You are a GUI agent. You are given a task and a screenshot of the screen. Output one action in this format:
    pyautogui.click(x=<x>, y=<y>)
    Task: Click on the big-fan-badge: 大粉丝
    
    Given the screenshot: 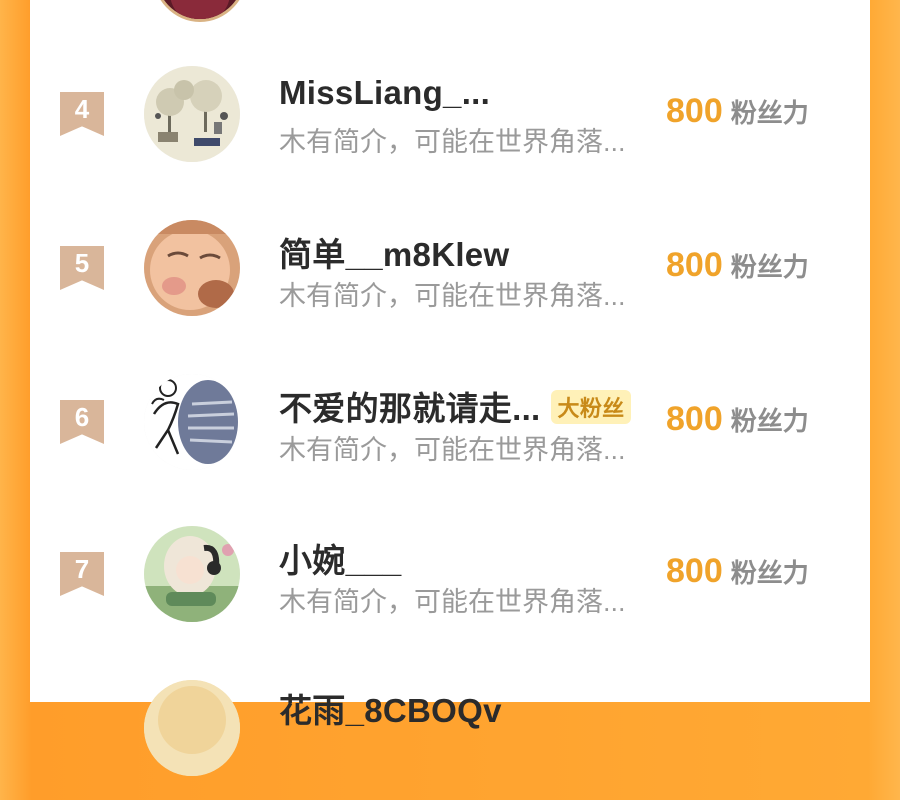 What is the action you would take?
    pyautogui.click(x=591, y=407)
    